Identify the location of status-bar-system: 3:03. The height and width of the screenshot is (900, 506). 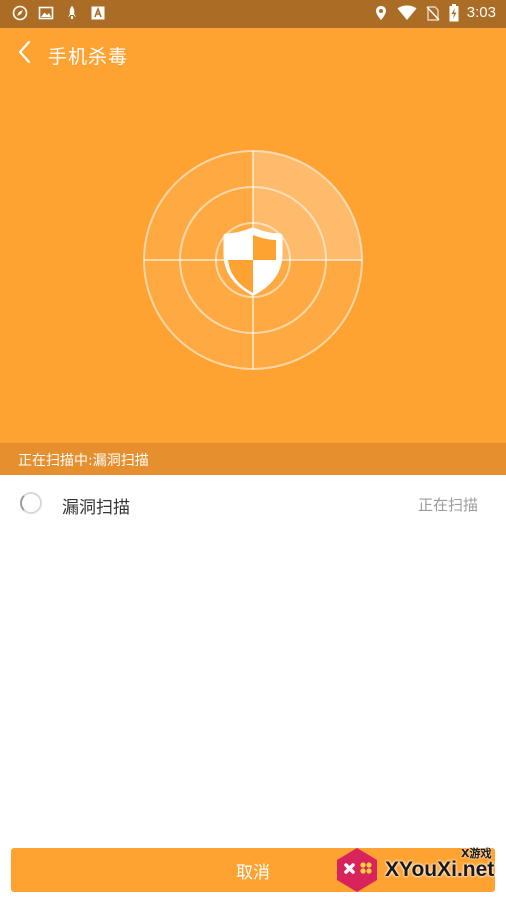
(434, 12).